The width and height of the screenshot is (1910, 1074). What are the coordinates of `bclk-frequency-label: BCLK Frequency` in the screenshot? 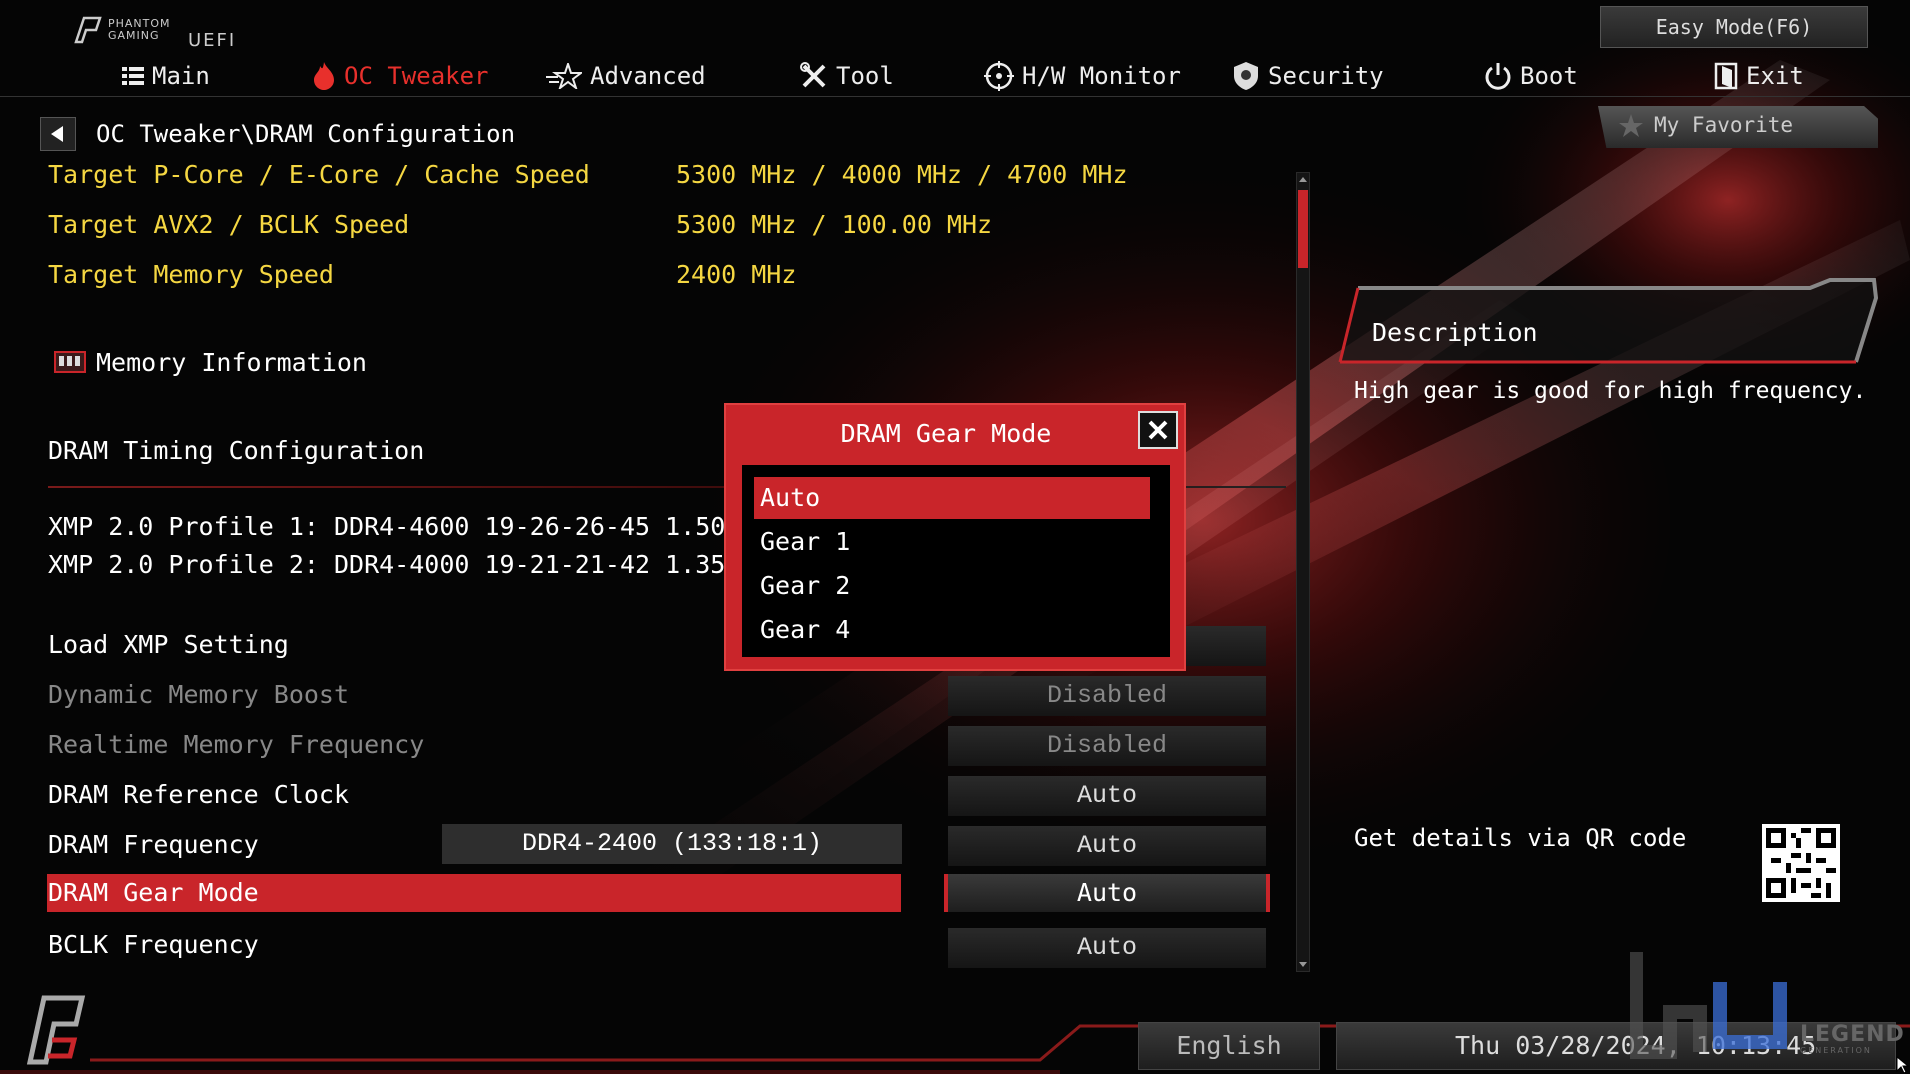 It's located at (153, 944).